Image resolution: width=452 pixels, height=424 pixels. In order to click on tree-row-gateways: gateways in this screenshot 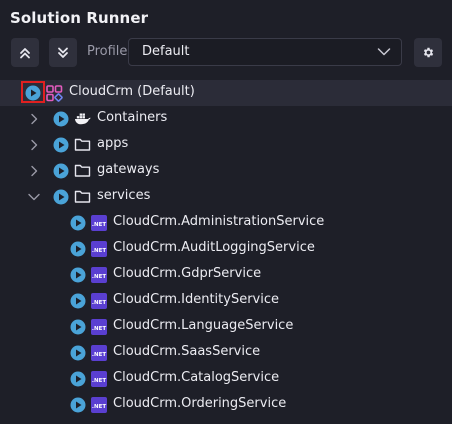, I will do `click(226, 171)`.